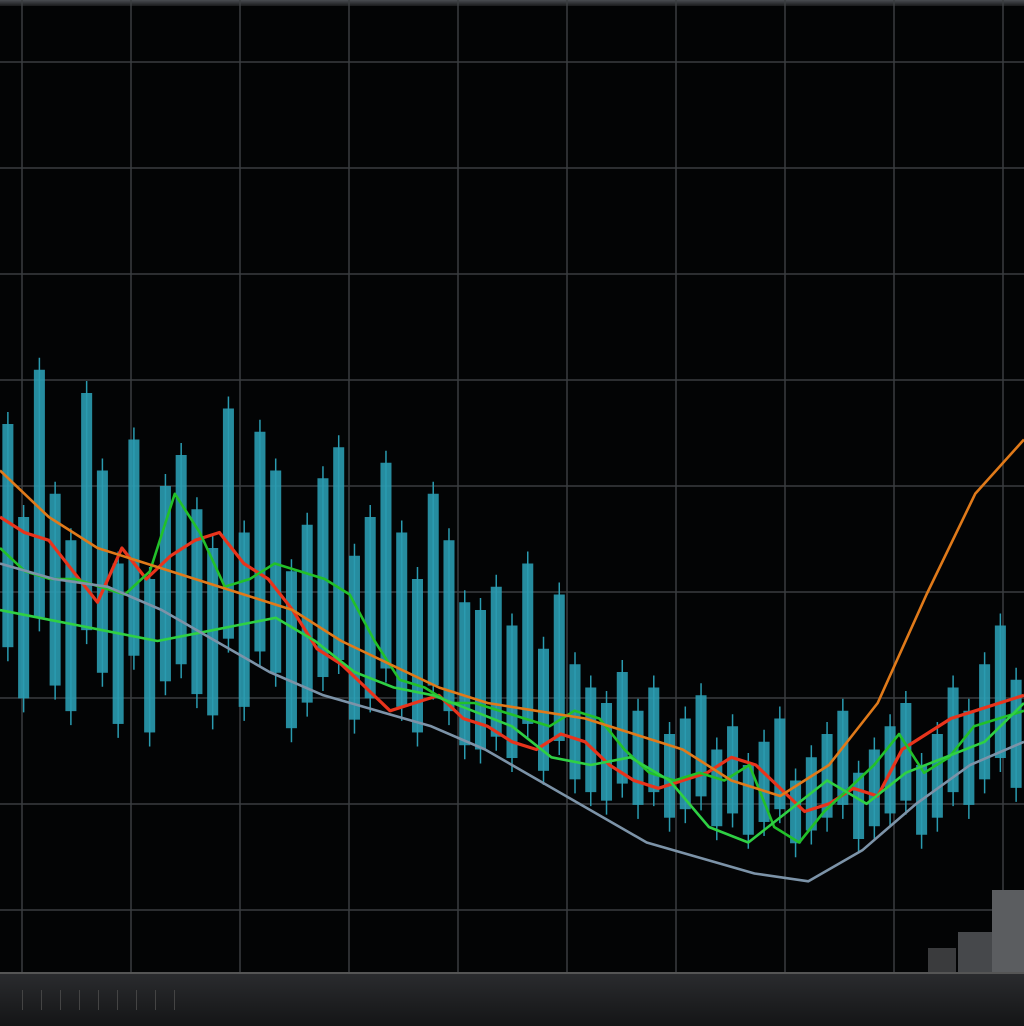  I want to click on scroll-thumb, so click(1008, 931).